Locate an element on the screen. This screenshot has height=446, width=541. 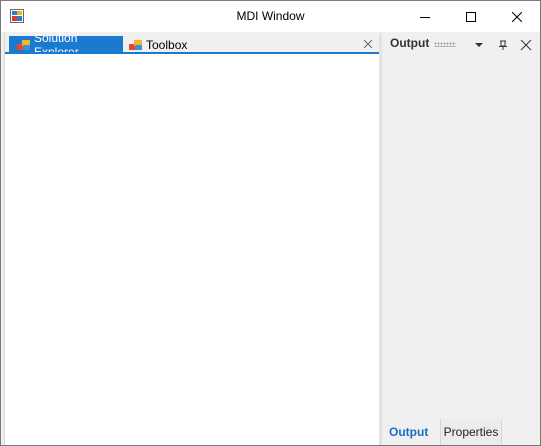
tab-properties: Properties is located at coordinates (471, 432).